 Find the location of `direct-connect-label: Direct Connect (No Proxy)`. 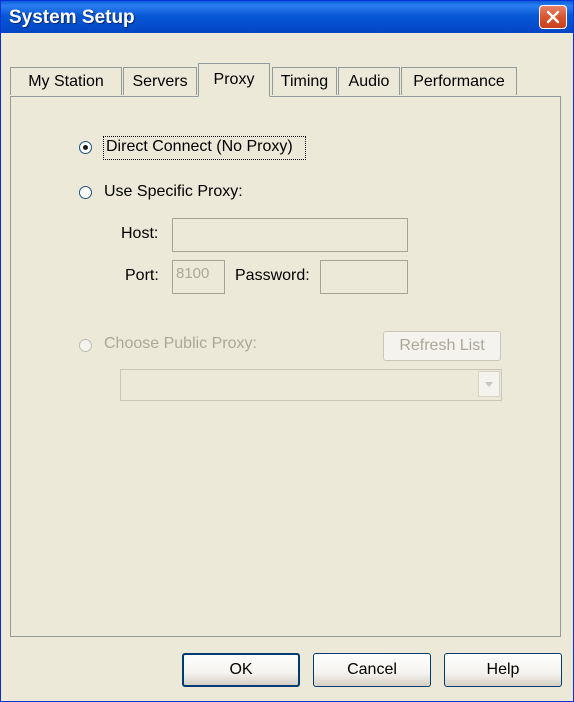

direct-connect-label: Direct Connect (No Proxy) is located at coordinates (199, 147).